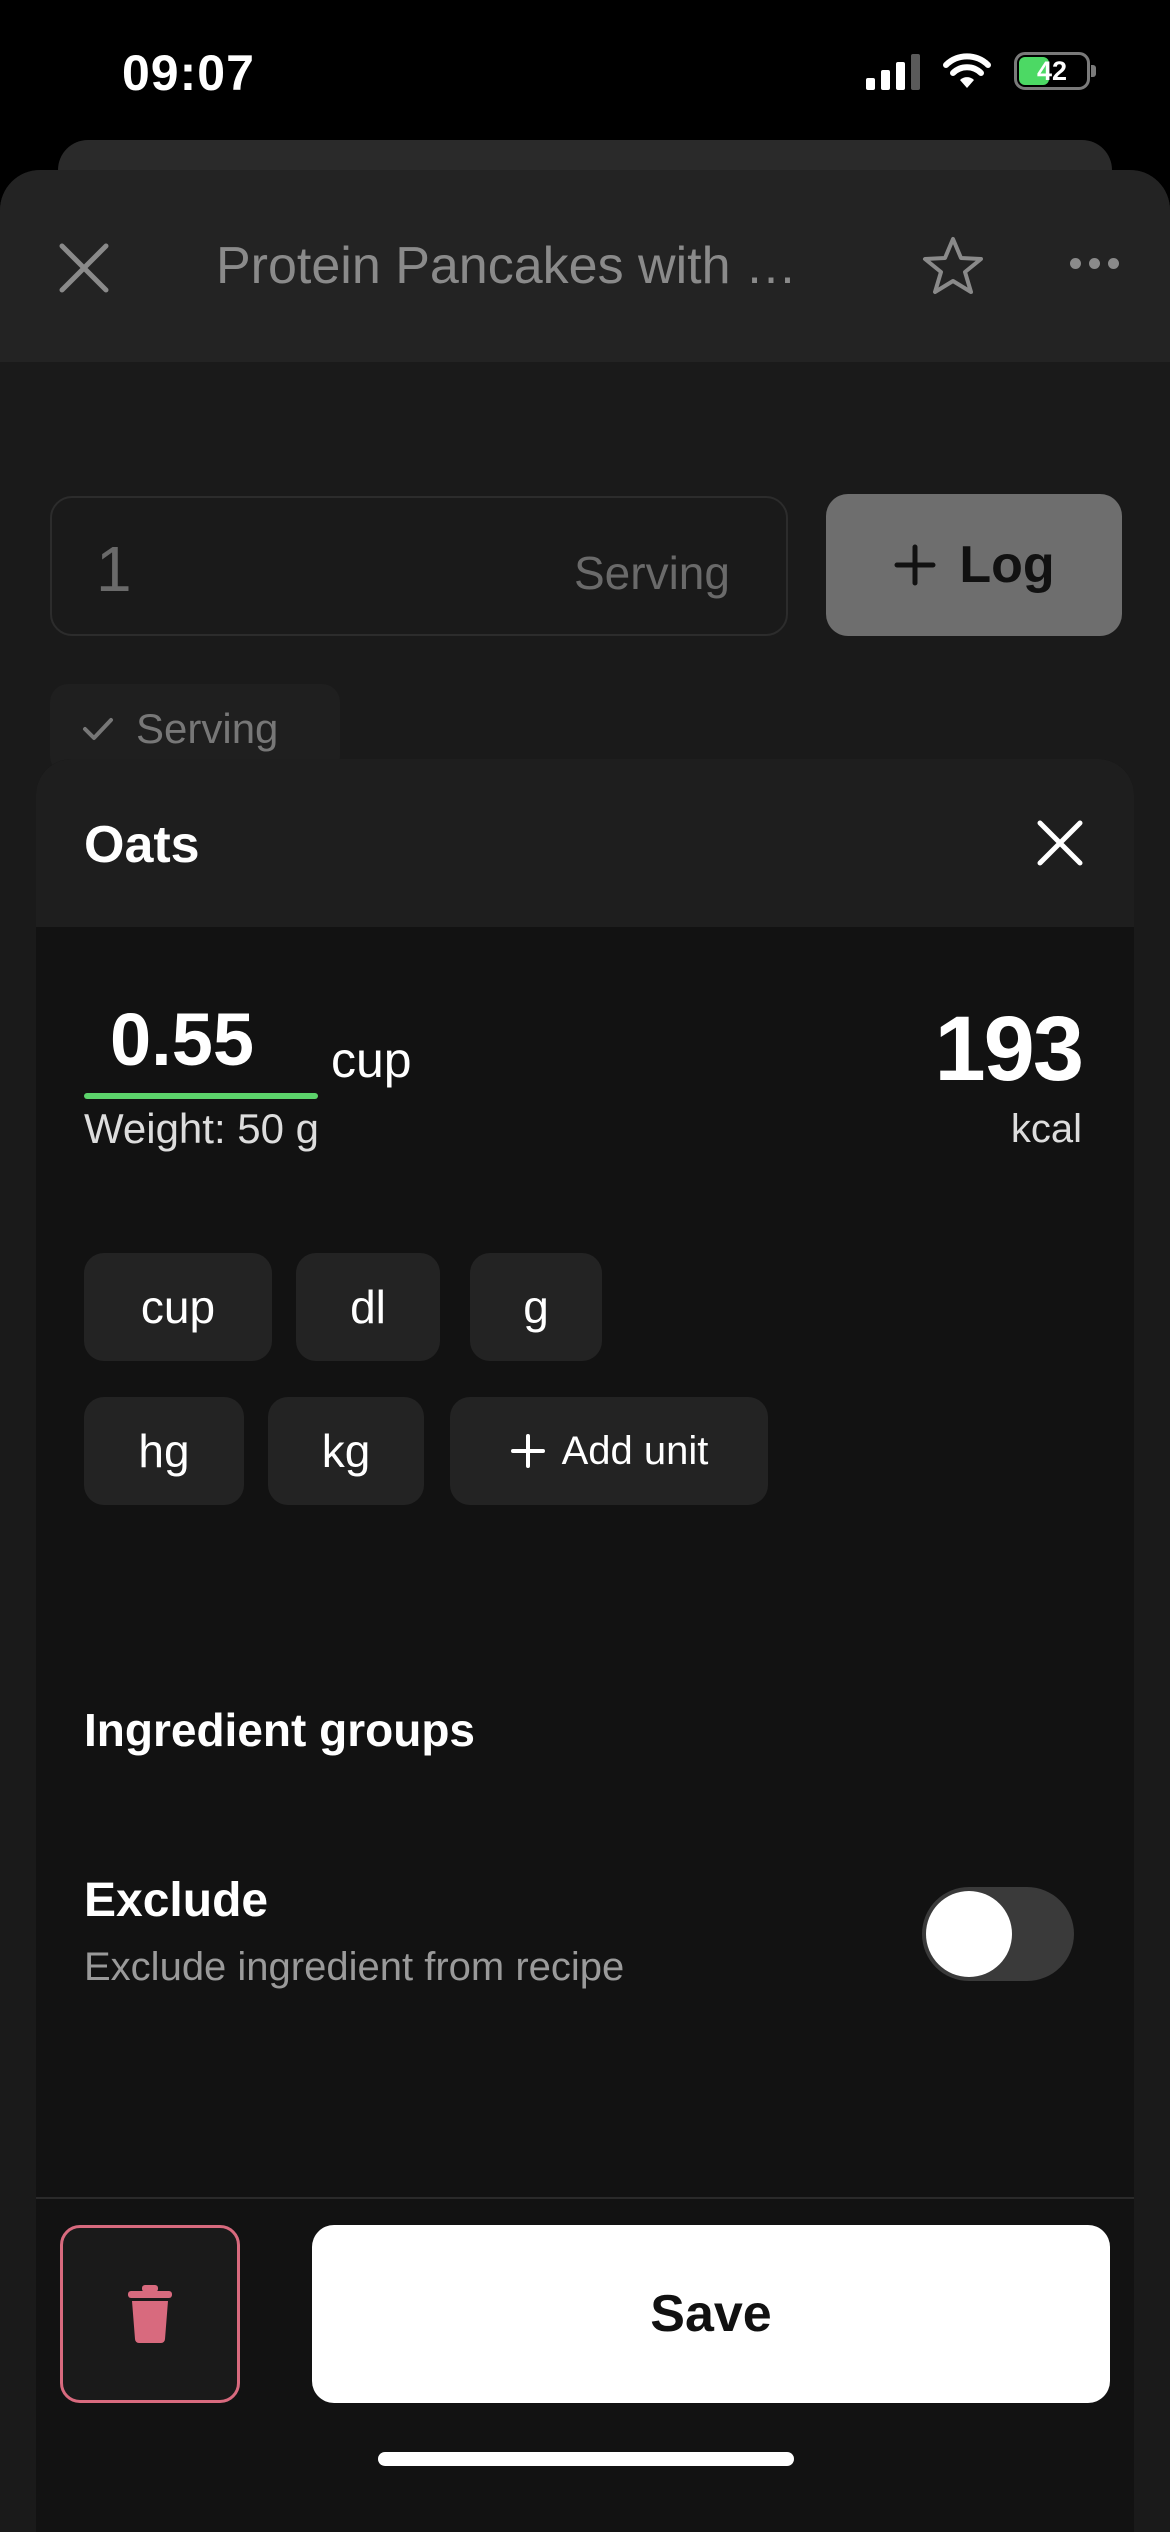 The width and height of the screenshot is (1170, 2532). I want to click on modal-header, so click(585, 843).